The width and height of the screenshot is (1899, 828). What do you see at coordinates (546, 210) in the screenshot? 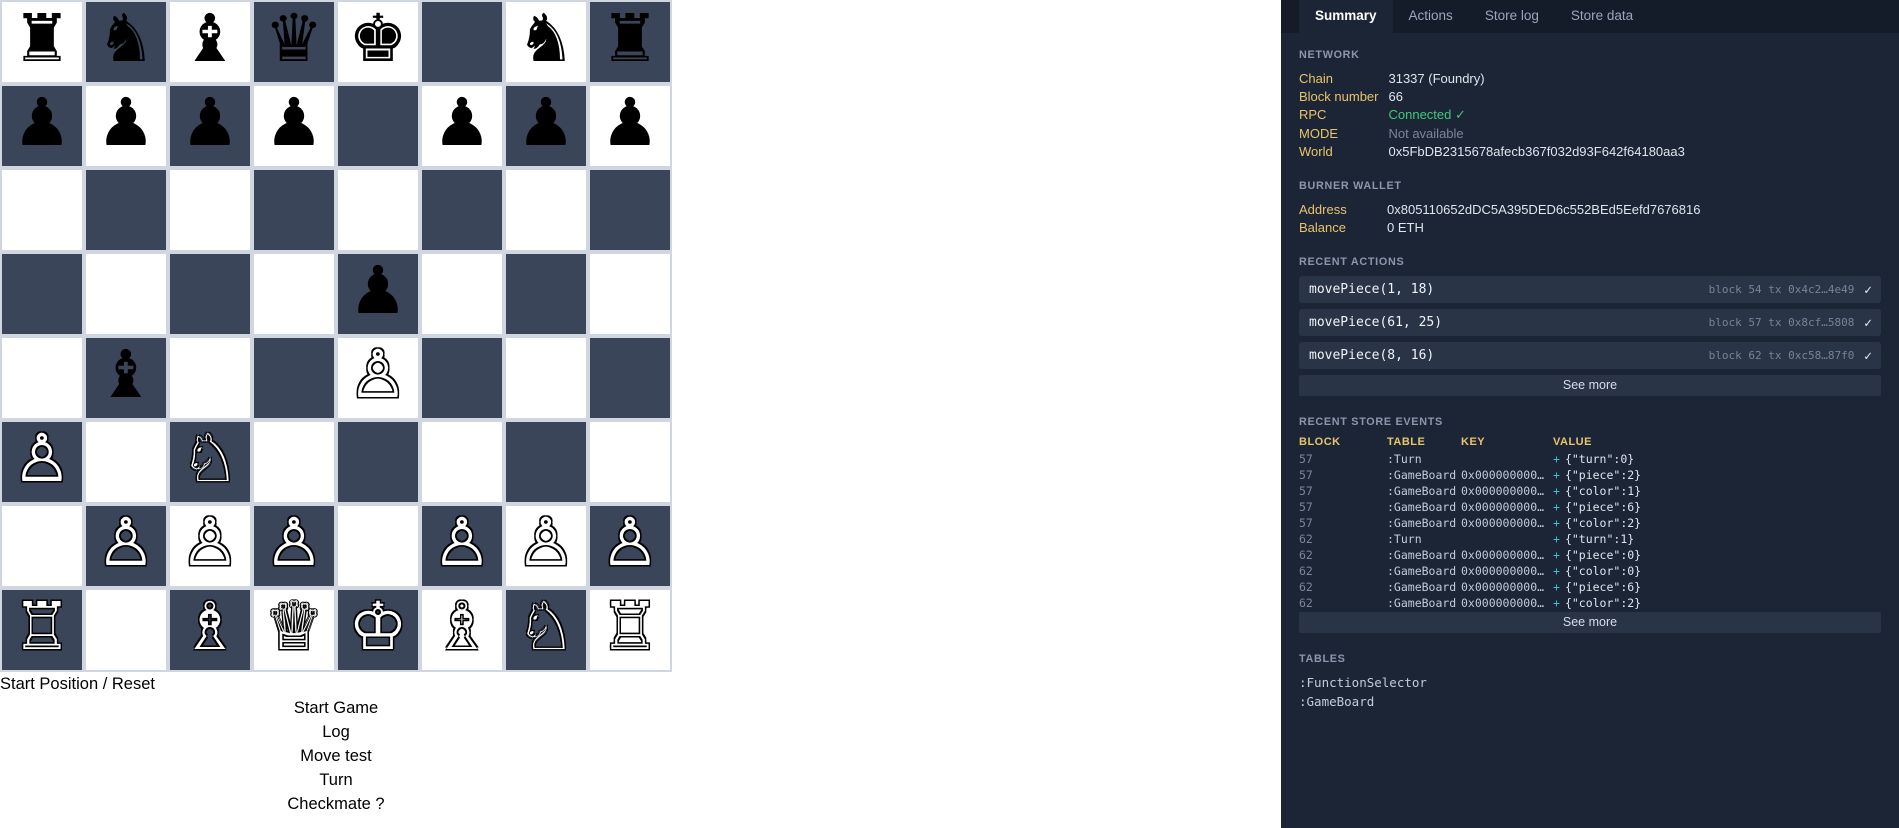
I see `board-square-g6` at bounding box center [546, 210].